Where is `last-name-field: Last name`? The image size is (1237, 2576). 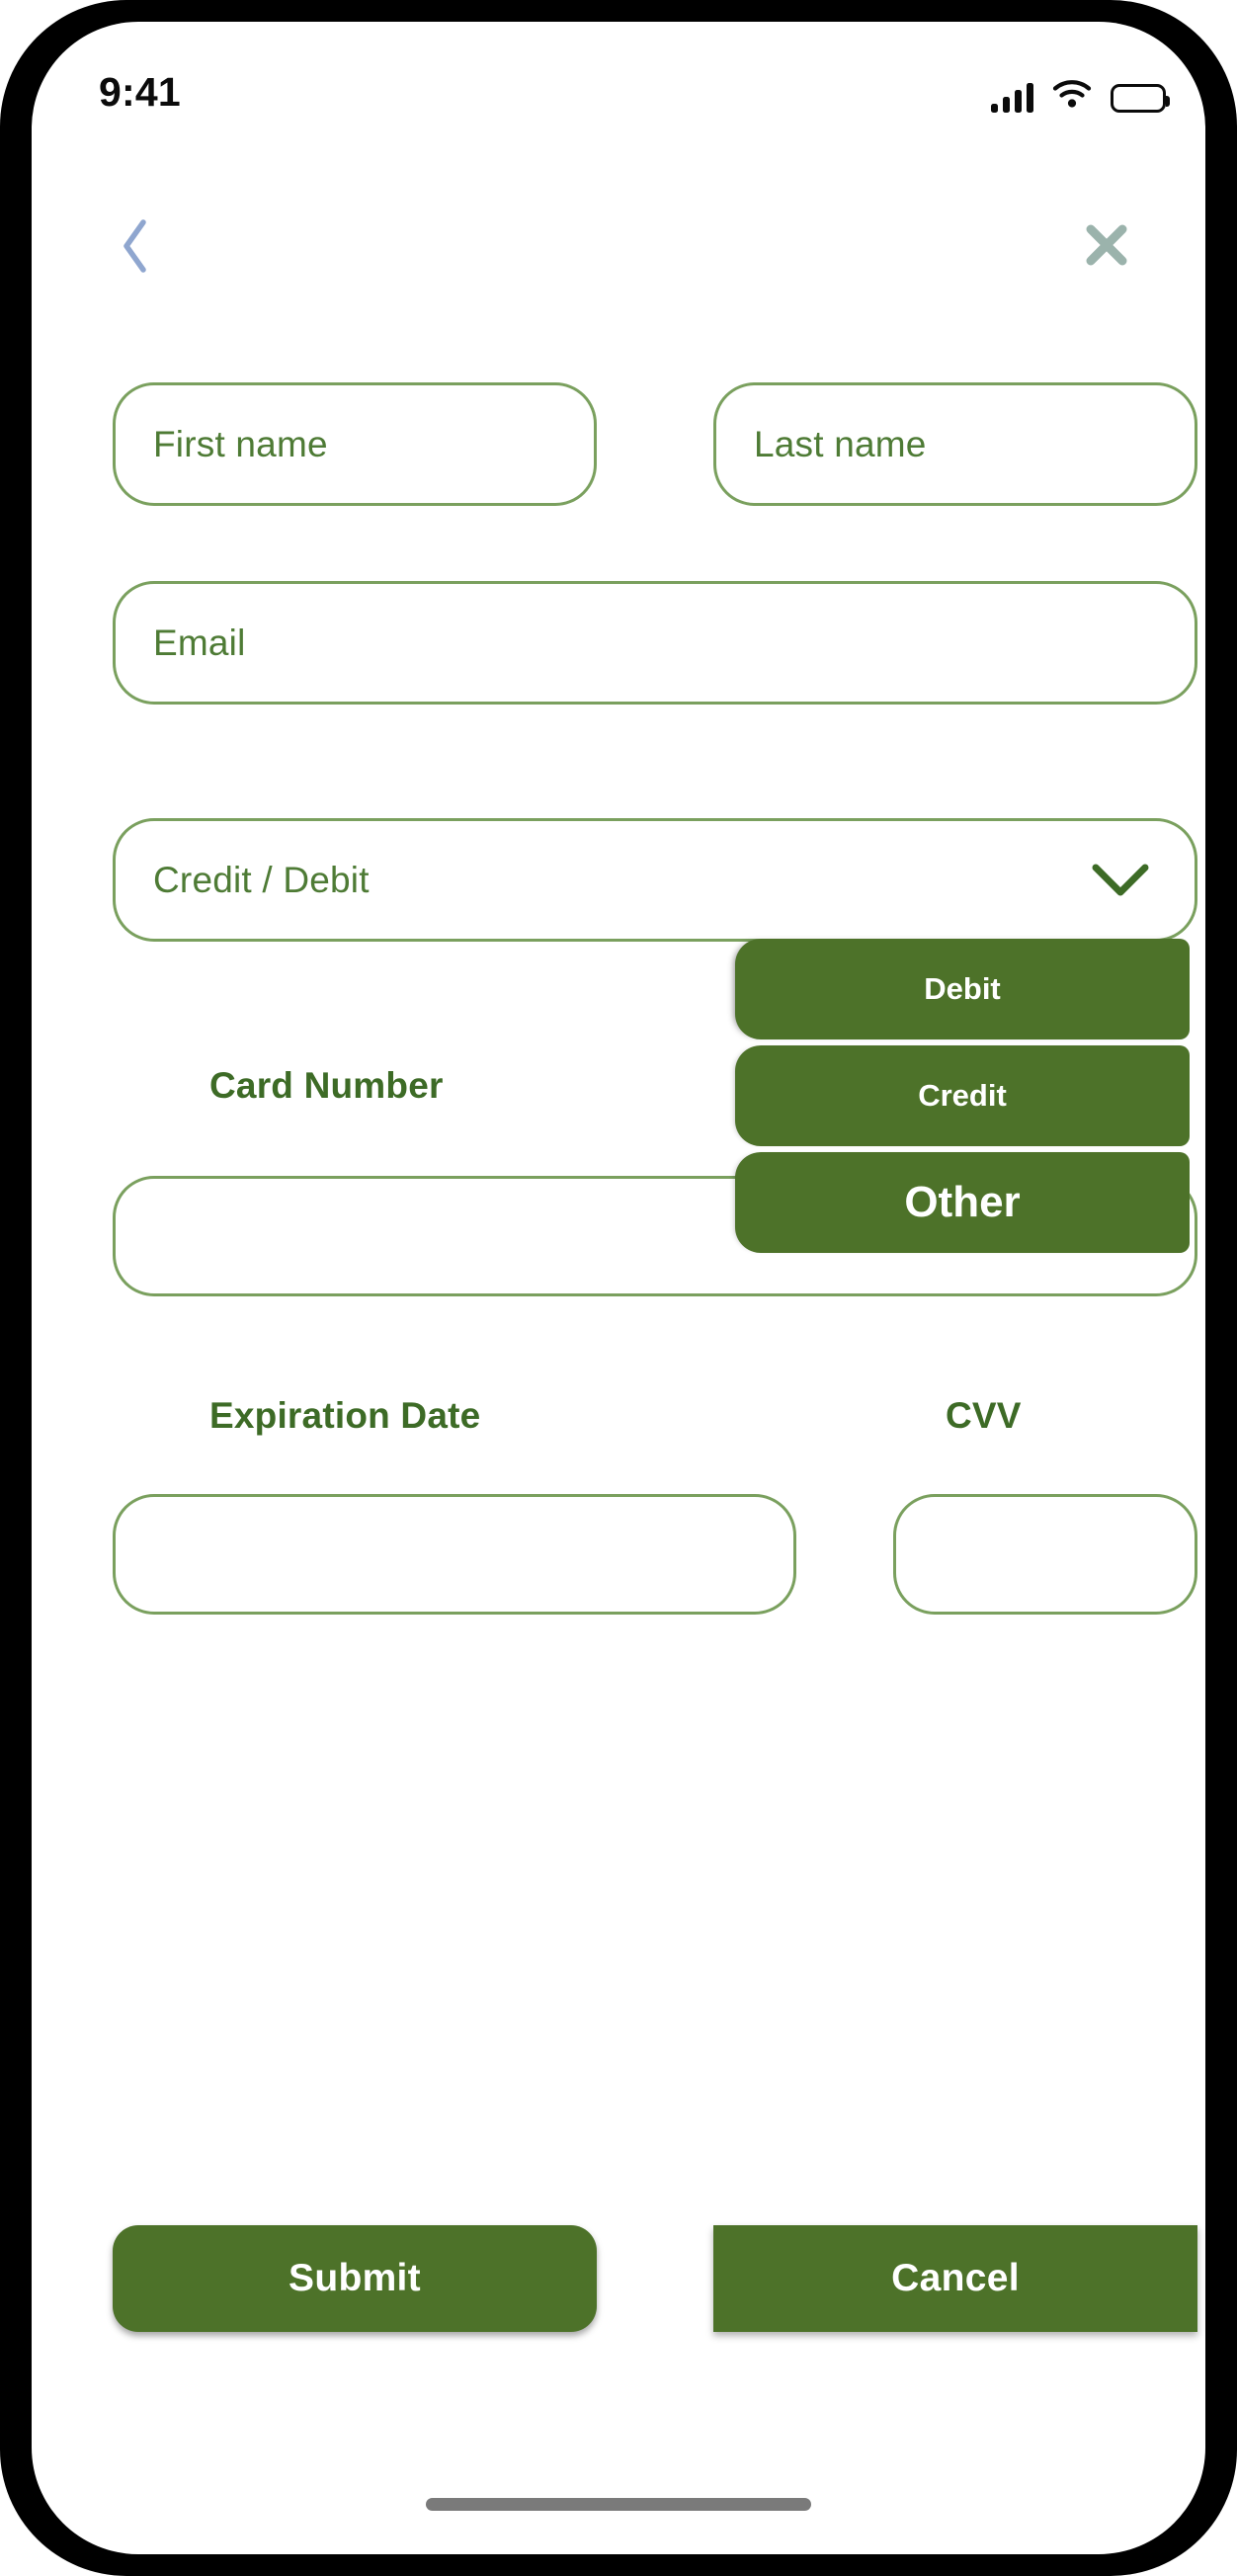 last-name-field: Last name is located at coordinates (955, 444).